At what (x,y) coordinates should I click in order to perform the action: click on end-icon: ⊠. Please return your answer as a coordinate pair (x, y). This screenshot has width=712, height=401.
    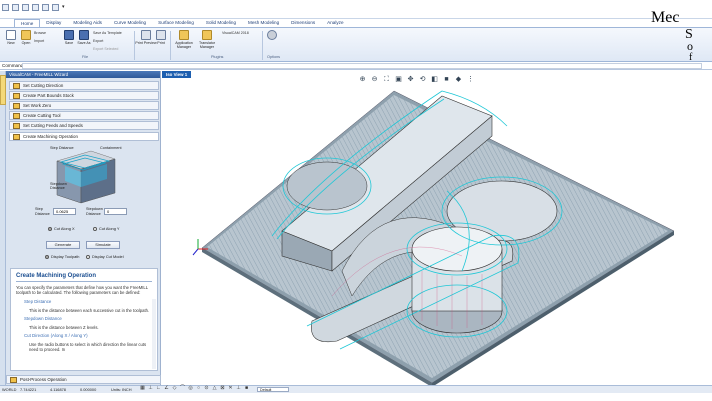
    Looking at the image, I should click on (222, 388).